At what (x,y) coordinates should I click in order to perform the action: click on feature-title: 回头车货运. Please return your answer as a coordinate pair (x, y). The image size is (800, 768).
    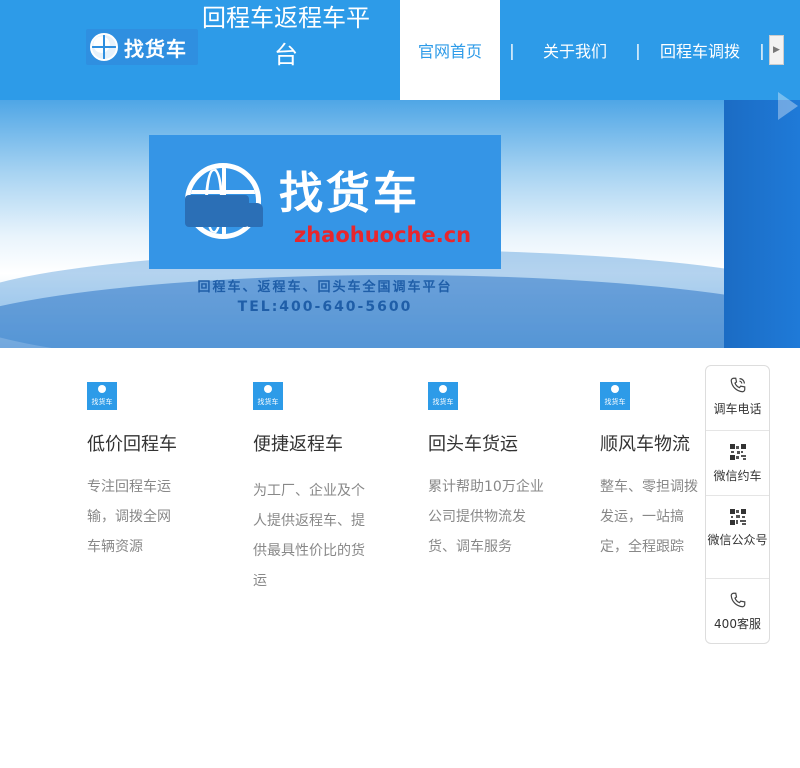
    Looking at the image, I should click on (473, 444).